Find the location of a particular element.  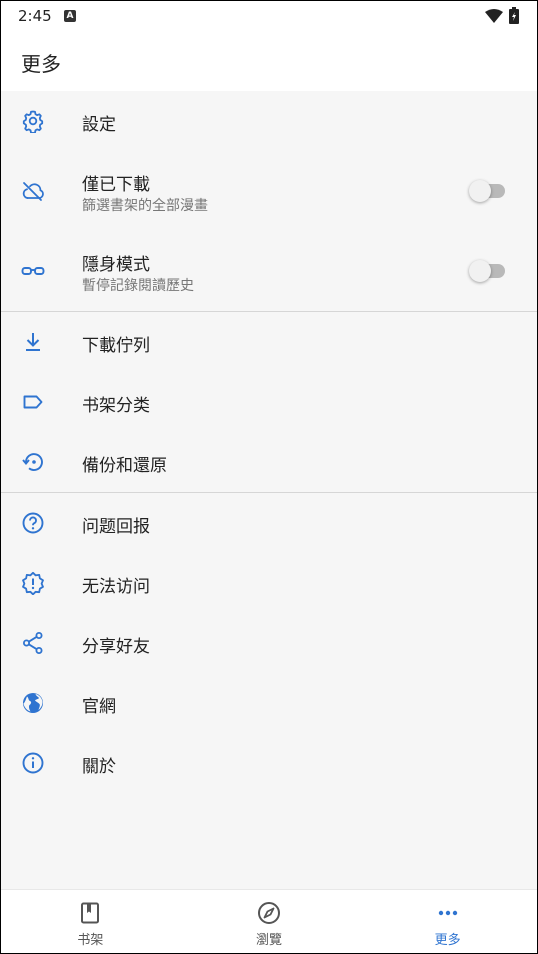

nav-label: 书架 is located at coordinates (90, 940).